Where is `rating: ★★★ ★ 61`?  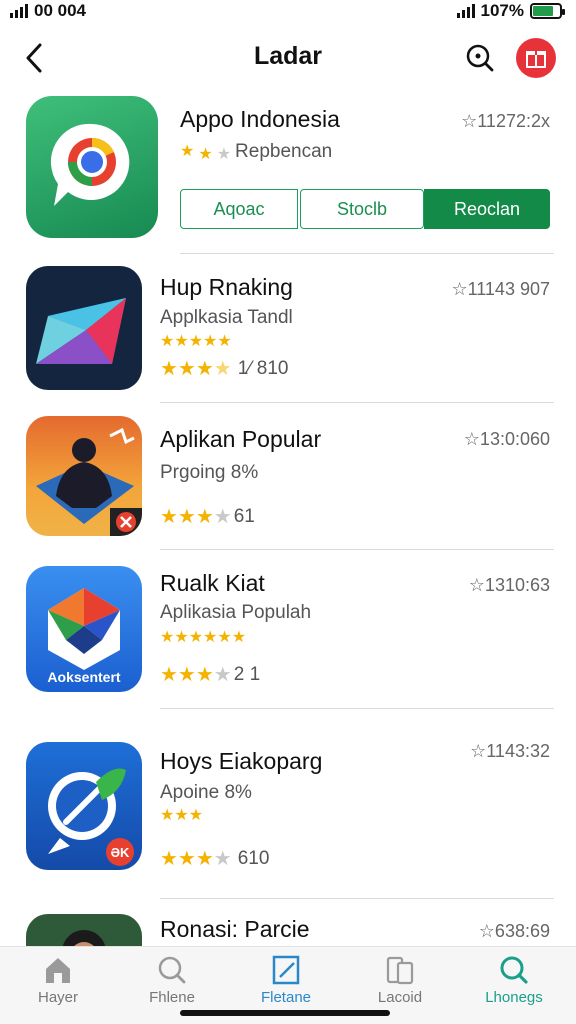 rating: ★★★ ★ 61 is located at coordinates (207, 517).